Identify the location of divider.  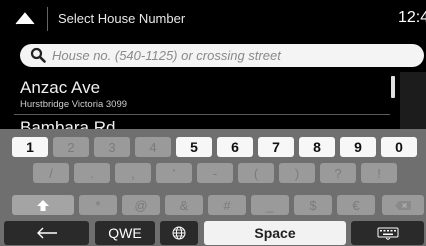
(202, 114).